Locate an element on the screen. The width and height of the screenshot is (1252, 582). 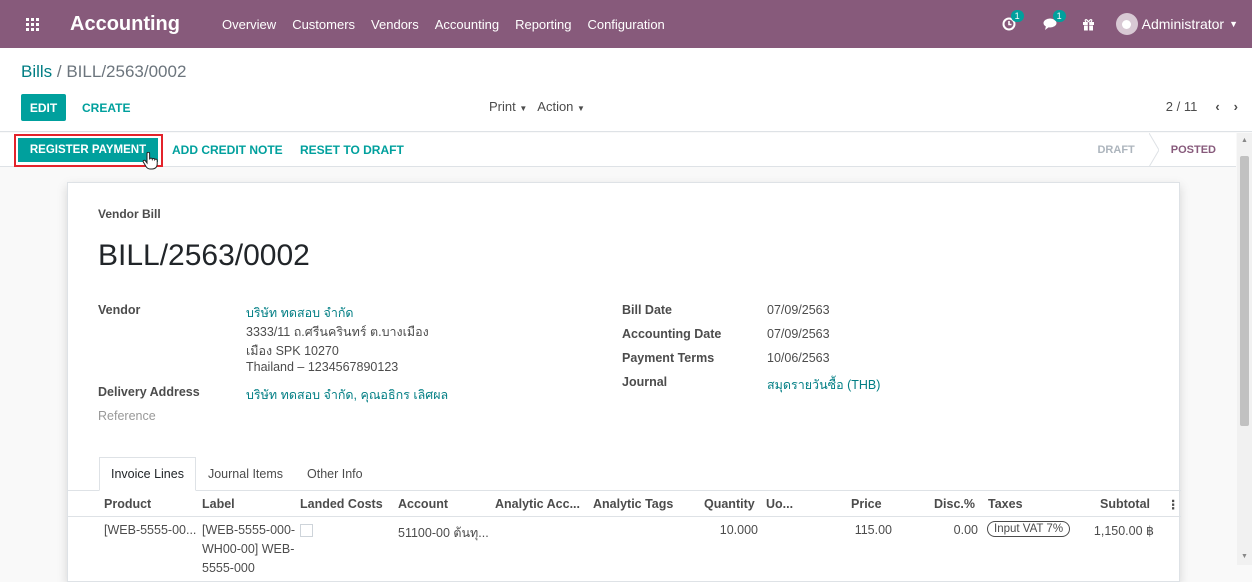
notebook-tabs: Invoice Lines Journal Items Other Info is located at coordinates (237, 474).